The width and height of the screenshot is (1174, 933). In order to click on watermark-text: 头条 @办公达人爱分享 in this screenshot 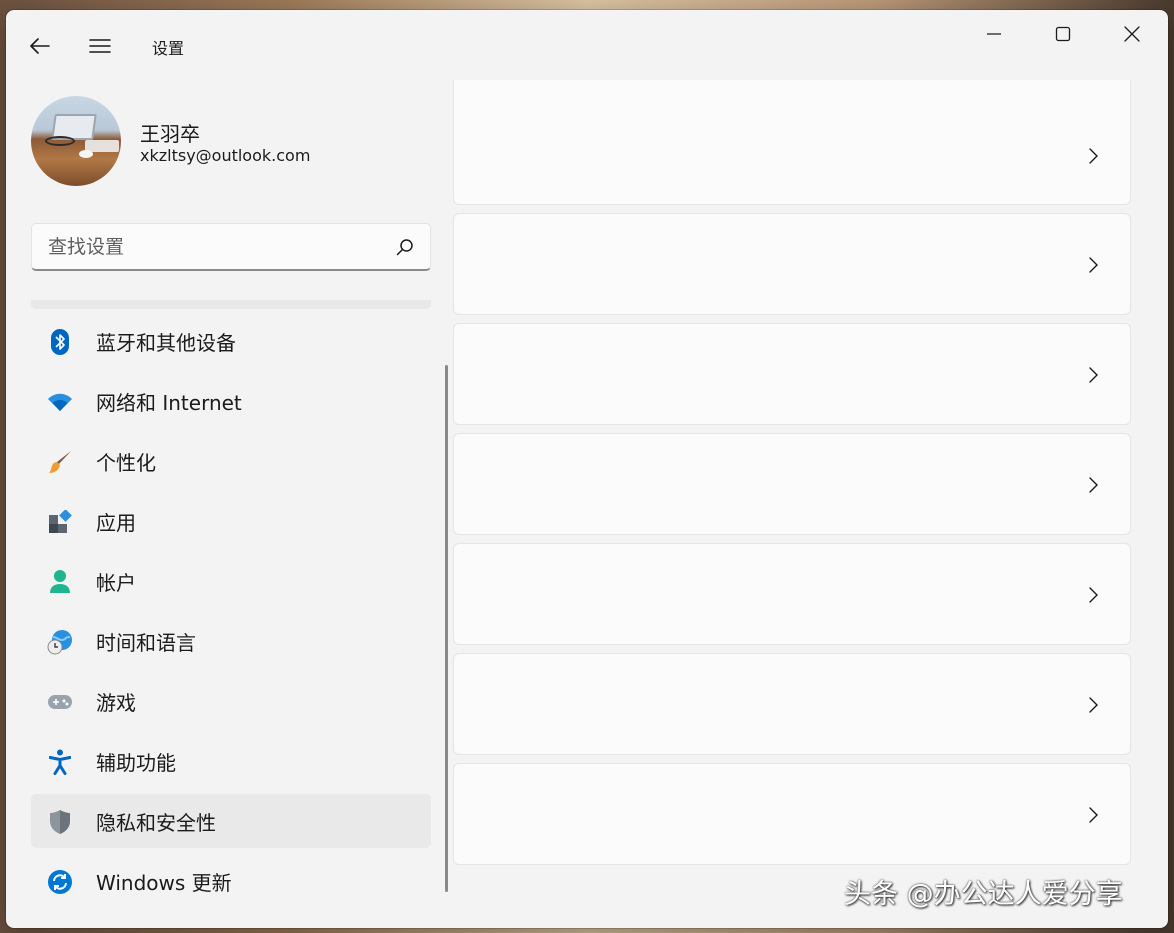, I will do `click(983, 894)`.